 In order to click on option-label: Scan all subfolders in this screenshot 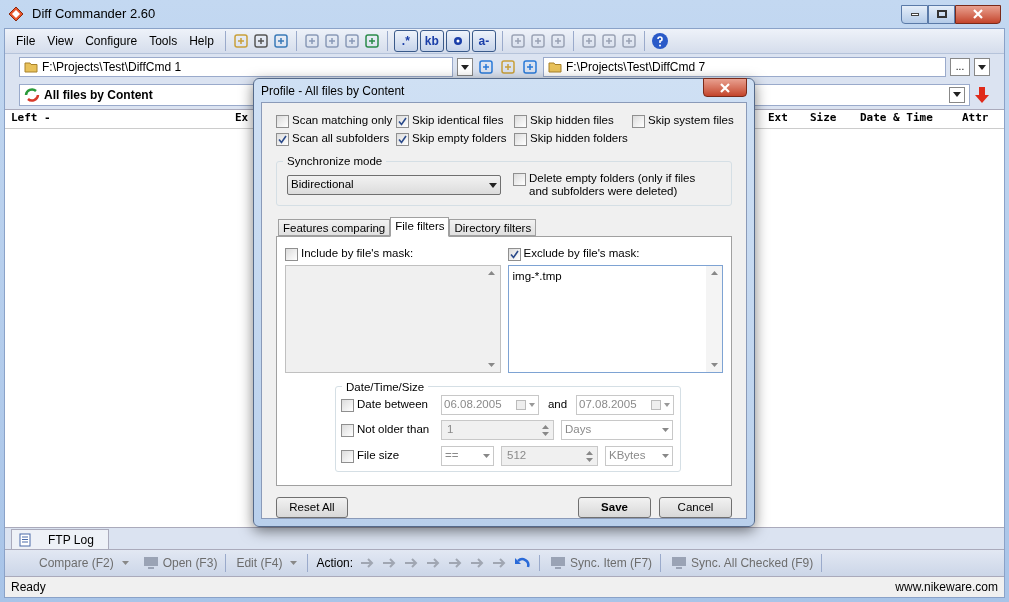, I will do `click(341, 139)`.